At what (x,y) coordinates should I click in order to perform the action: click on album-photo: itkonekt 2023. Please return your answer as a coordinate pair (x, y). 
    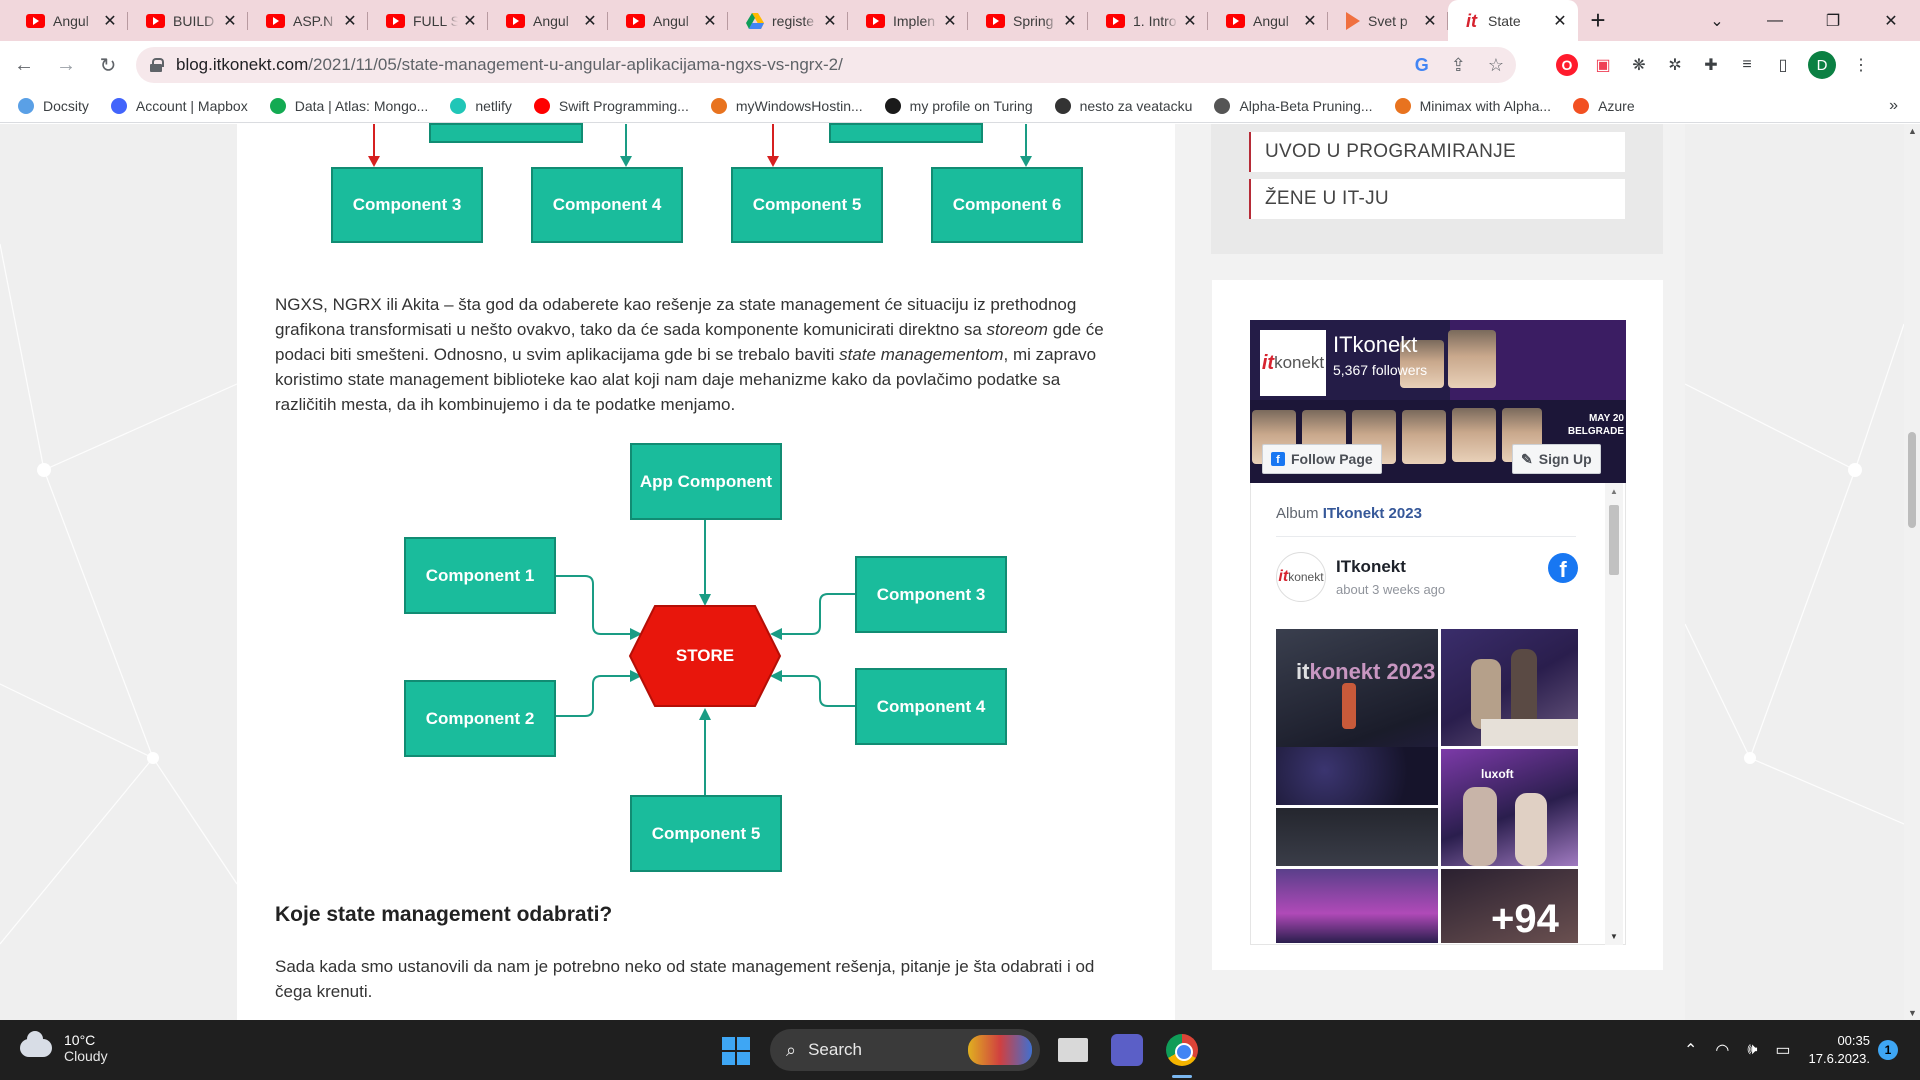
    Looking at the image, I should click on (1357, 717).